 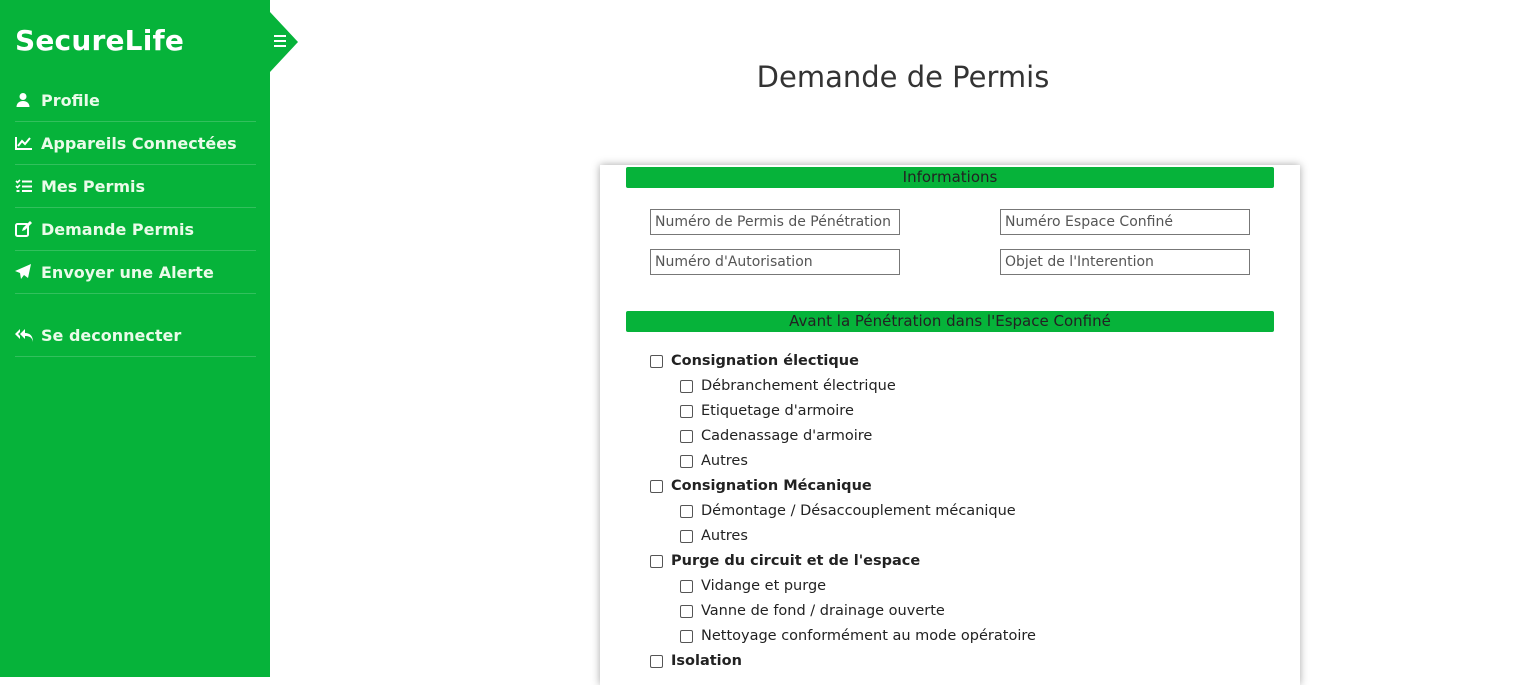 What do you see at coordinates (100, 40) in the screenshot?
I see `brand-logo: SecureLife` at bounding box center [100, 40].